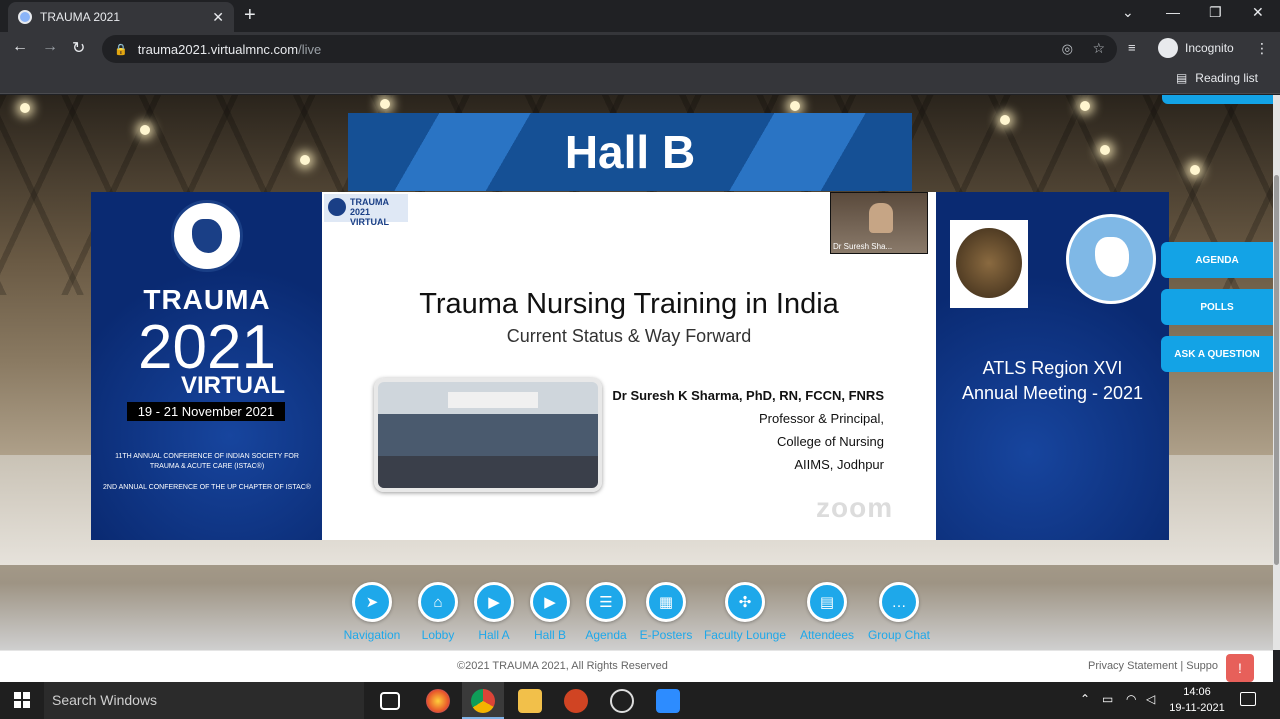  Describe the element at coordinates (1052, 368) in the screenshot. I see `atls-line-1: ATLS Region XVI` at that location.